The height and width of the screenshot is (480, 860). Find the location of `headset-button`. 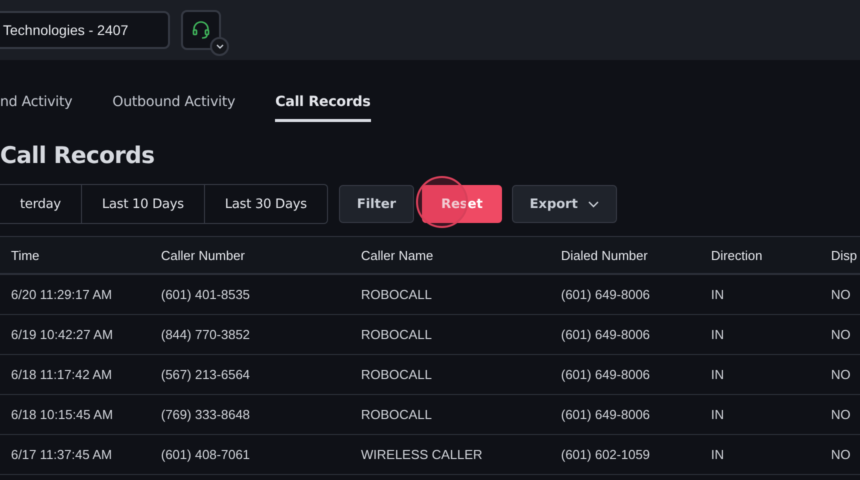

headset-button is located at coordinates (201, 30).